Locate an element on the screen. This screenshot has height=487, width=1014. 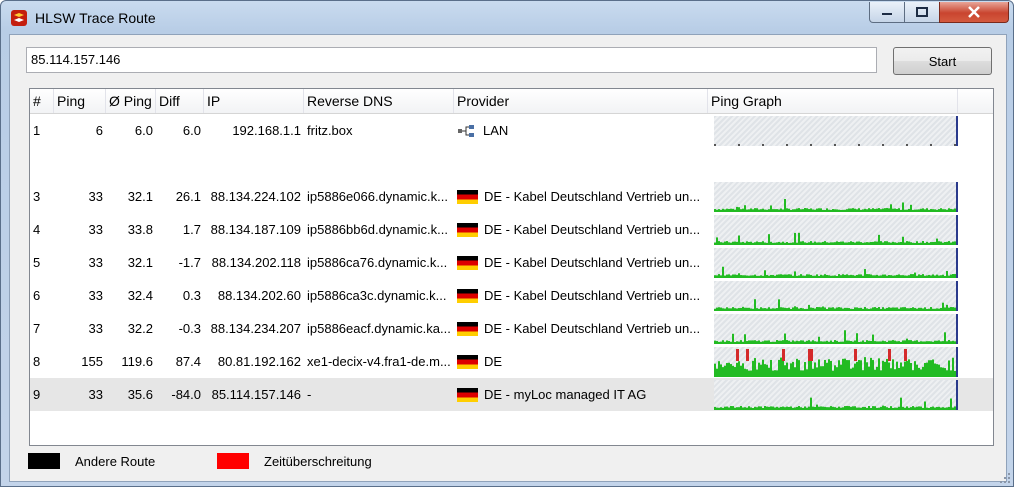
avg-ping-value: 119.6 is located at coordinates (137, 361).